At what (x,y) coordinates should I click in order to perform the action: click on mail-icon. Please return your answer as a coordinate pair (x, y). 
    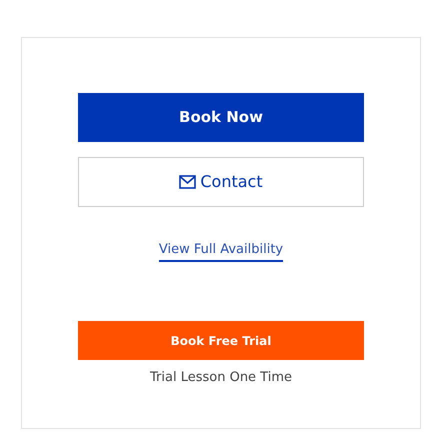
    Looking at the image, I should click on (187, 182).